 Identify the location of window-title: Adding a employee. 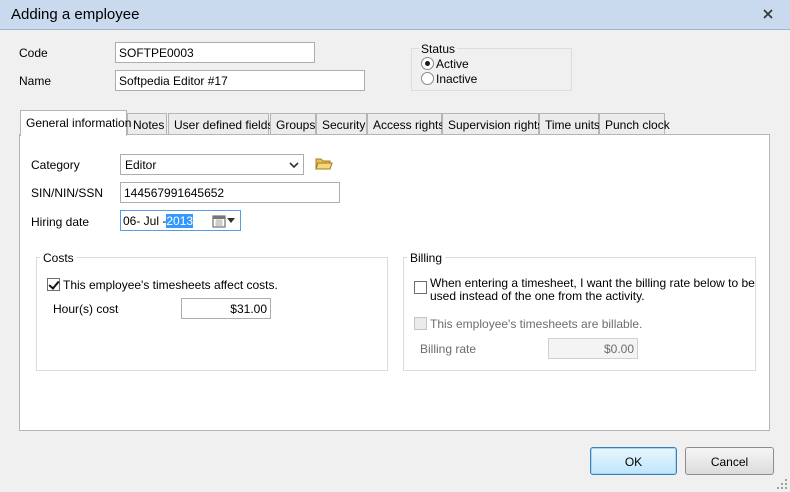
(75, 14).